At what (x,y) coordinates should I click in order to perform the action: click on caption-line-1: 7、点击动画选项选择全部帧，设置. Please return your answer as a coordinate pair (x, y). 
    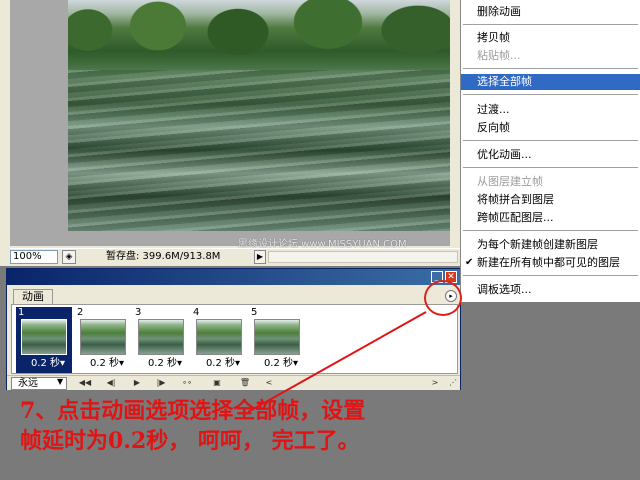
    Looking at the image, I should click on (193, 411).